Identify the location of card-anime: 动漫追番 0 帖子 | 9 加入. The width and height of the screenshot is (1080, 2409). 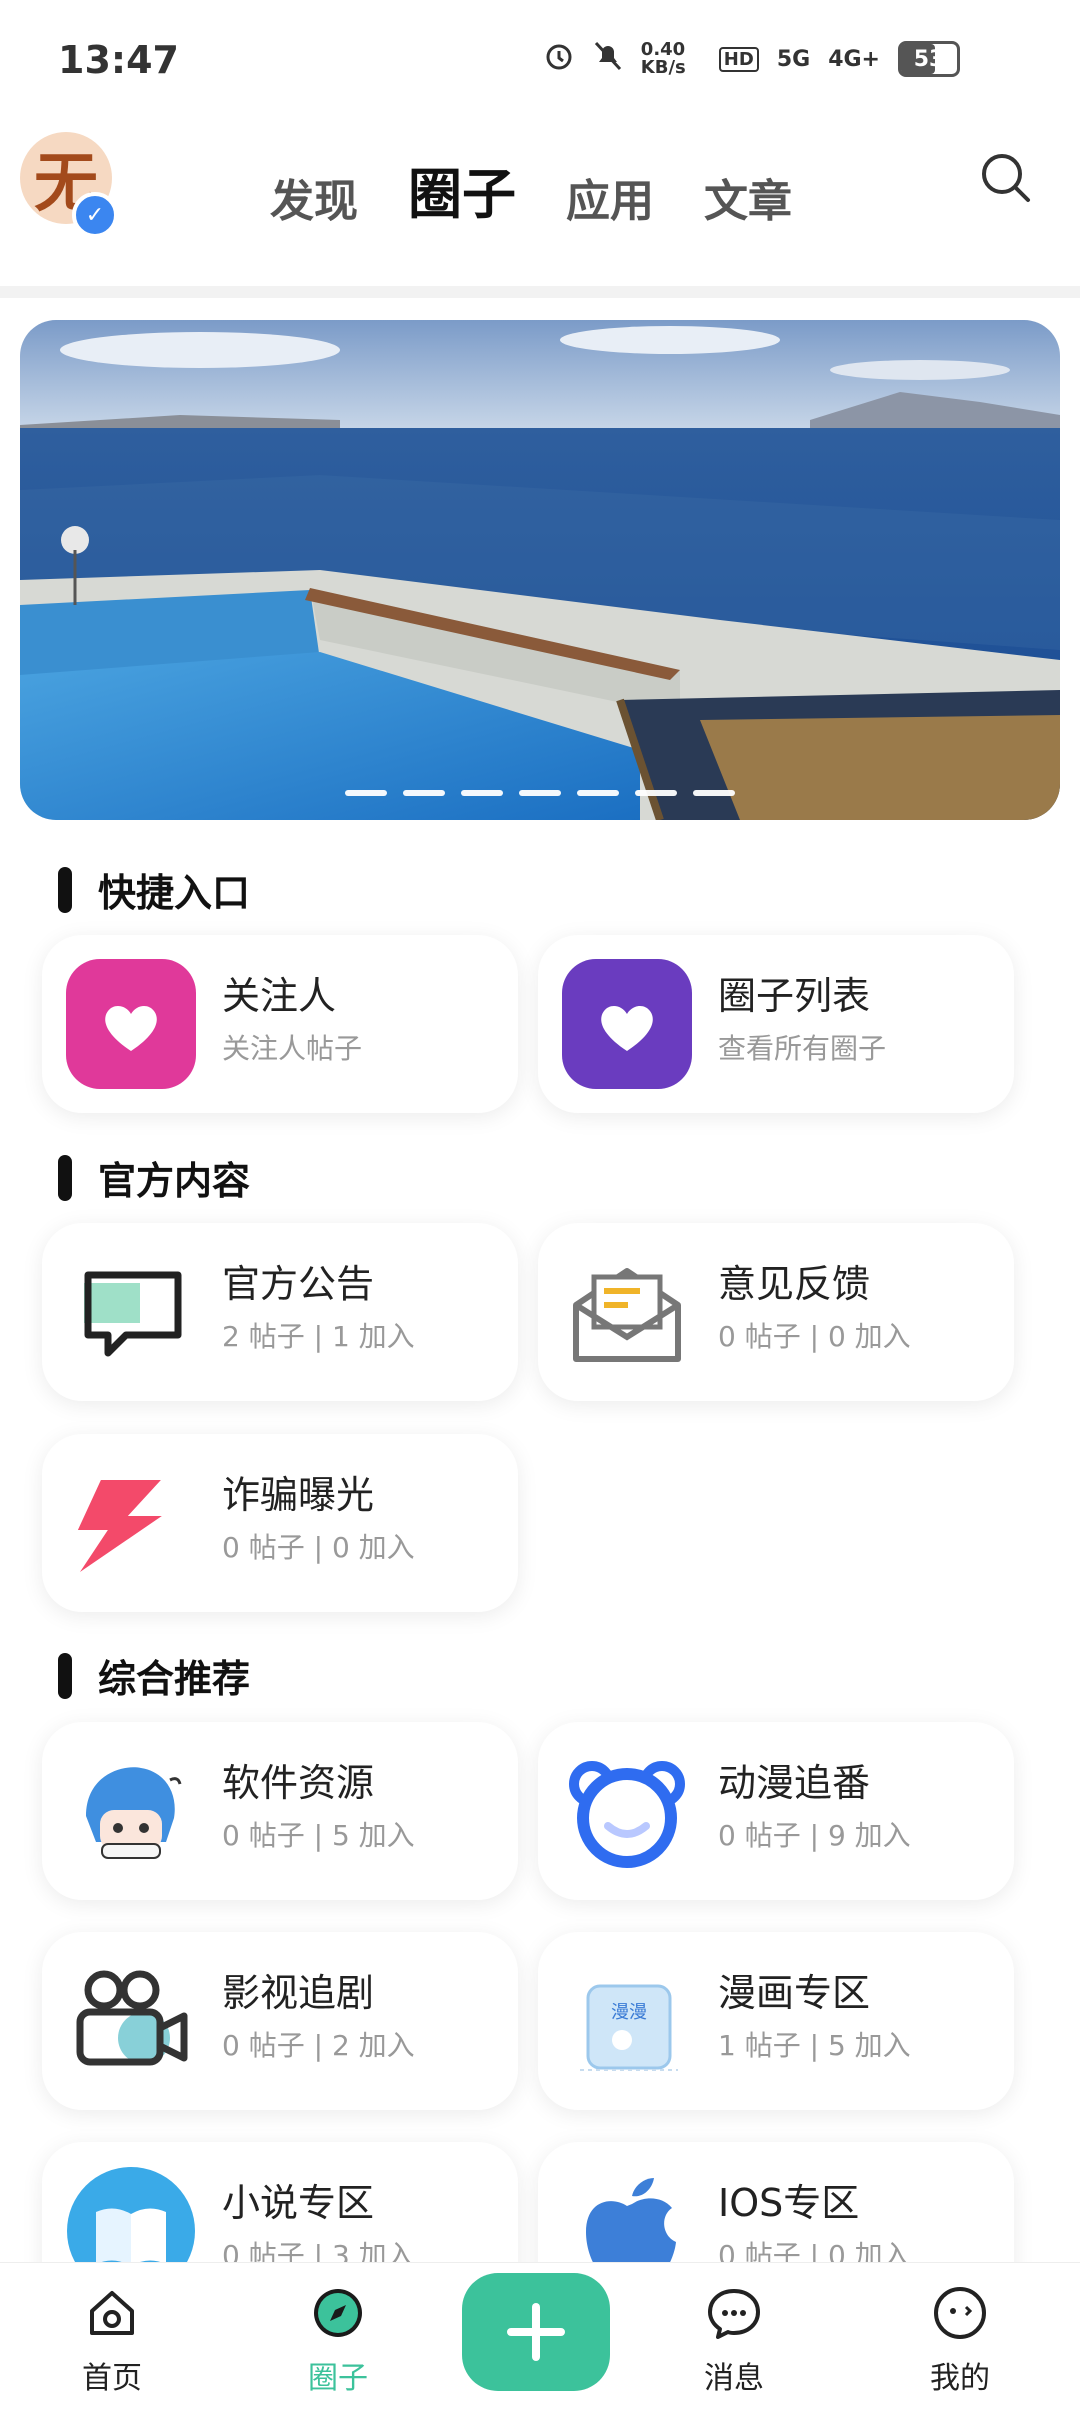
(776, 1811).